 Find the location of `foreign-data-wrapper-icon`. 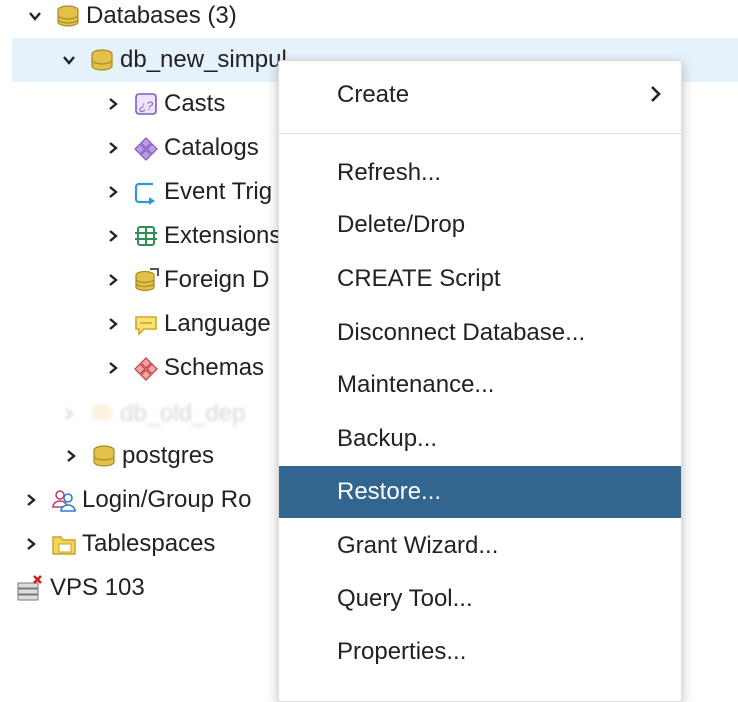

foreign-data-wrapper-icon is located at coordinates (146, 280).